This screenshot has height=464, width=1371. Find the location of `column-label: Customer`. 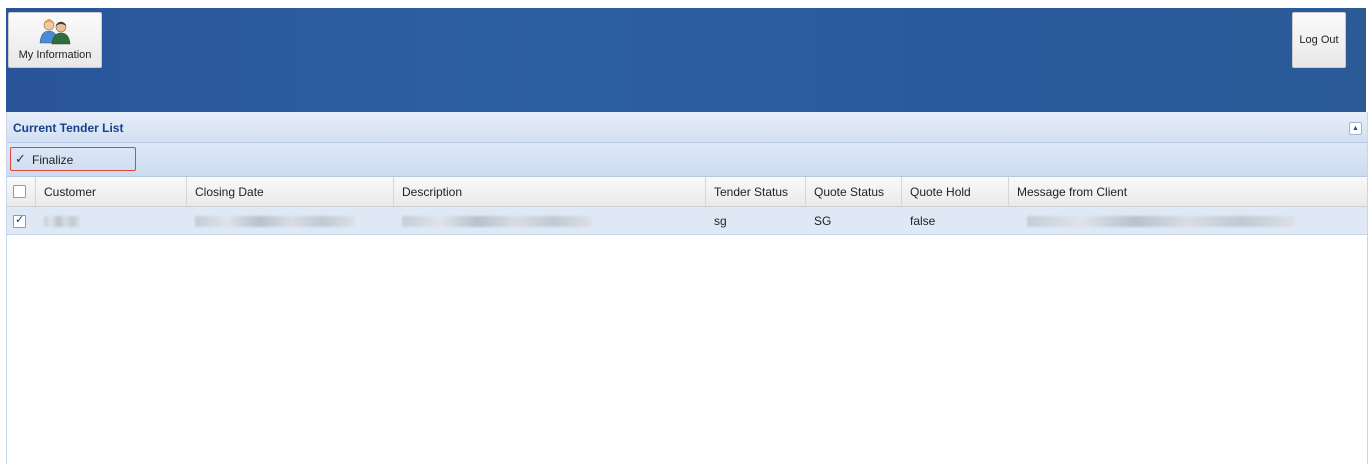

column-label: Customer is located at coordinates (70, 192).